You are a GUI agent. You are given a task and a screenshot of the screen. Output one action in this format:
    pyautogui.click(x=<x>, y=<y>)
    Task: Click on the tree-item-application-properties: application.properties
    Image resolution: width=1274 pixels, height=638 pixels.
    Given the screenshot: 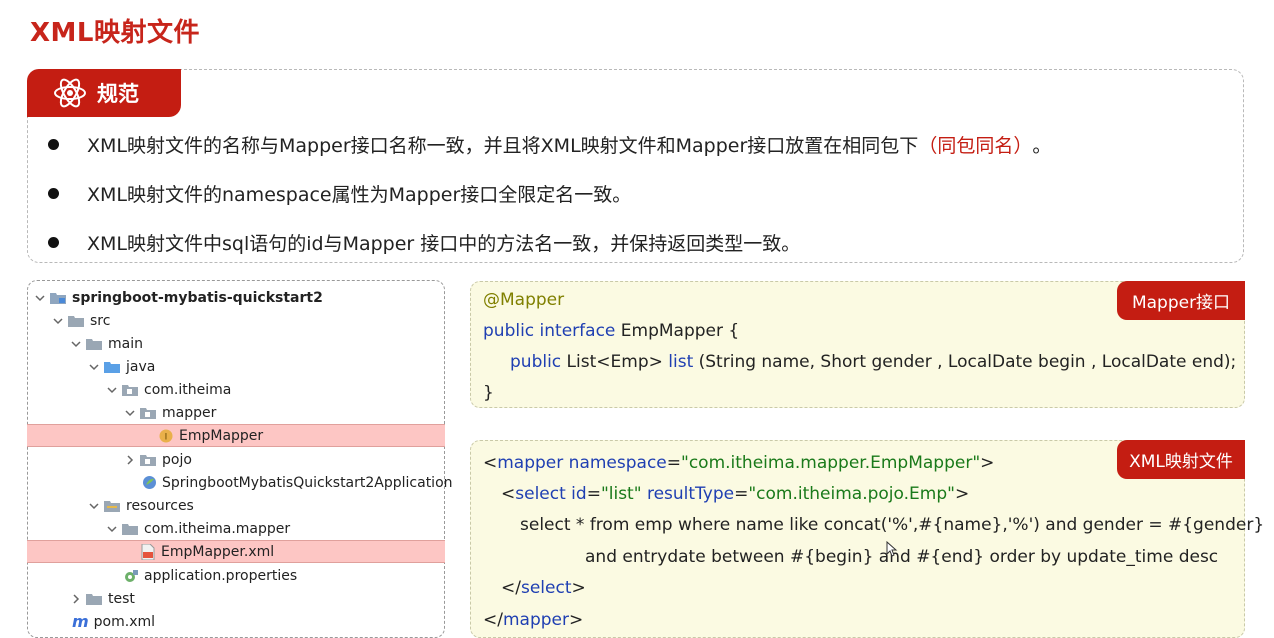 What is the action you would take?
    pyautogui.click(x=210, y=575)
    